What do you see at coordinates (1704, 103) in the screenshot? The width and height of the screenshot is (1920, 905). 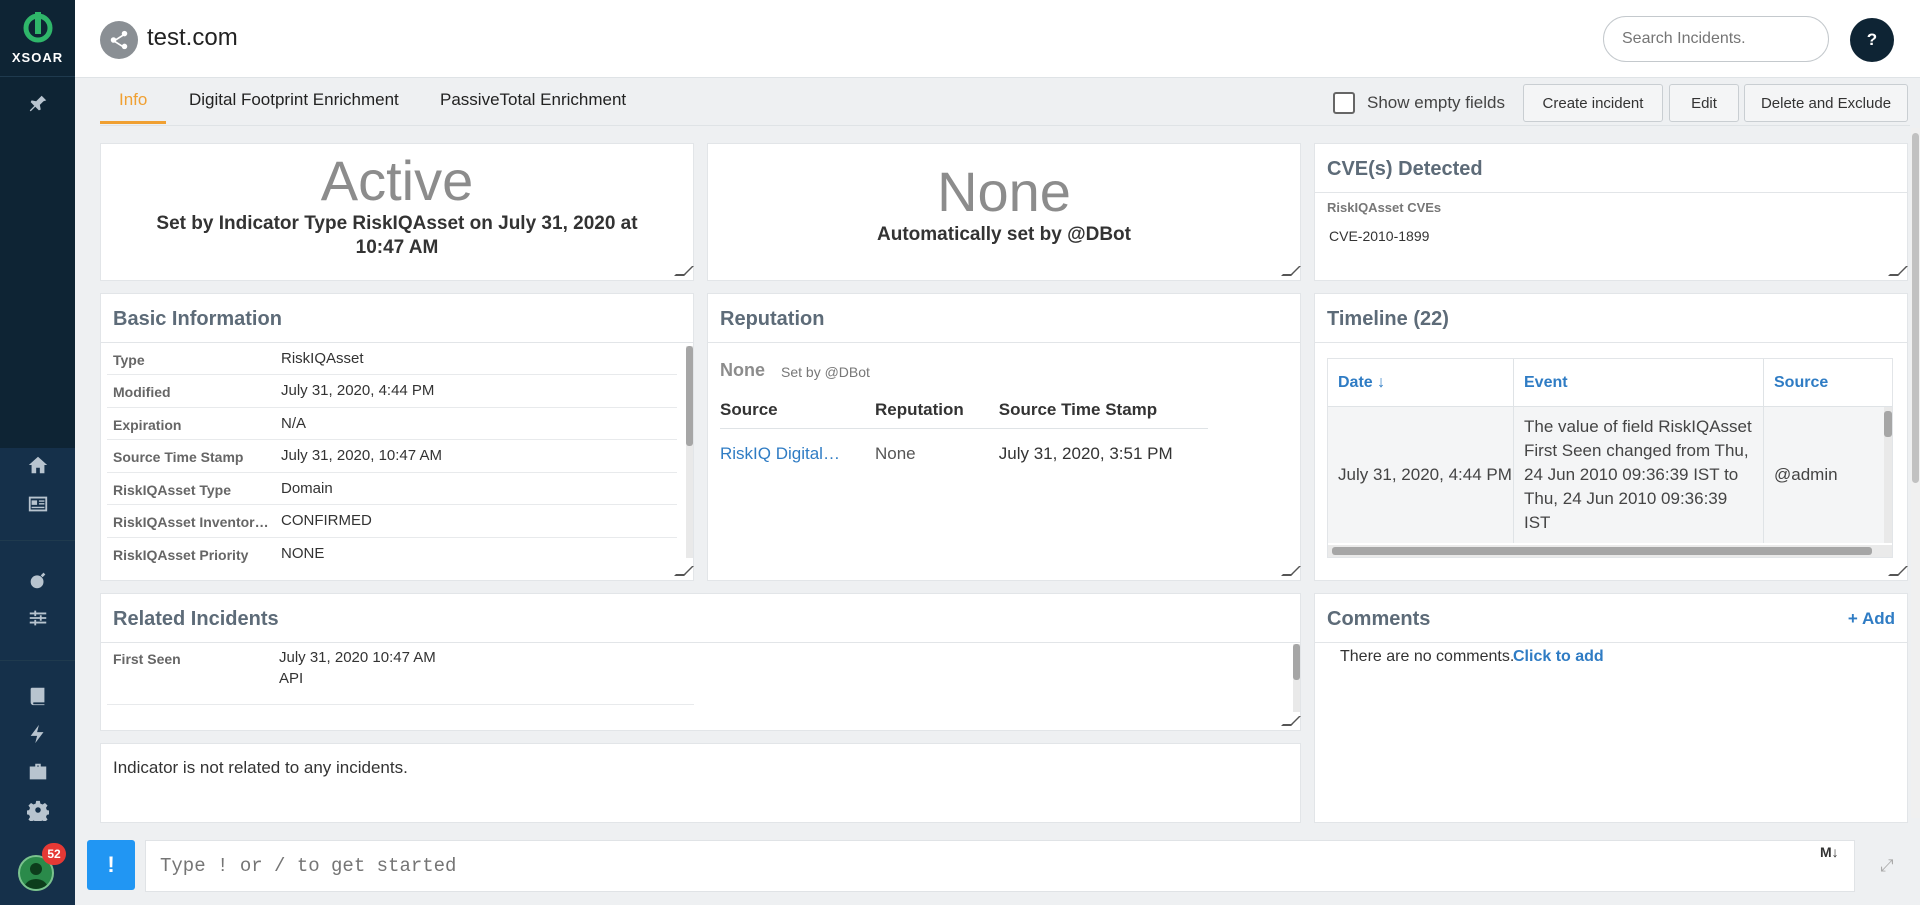 I see `edit-button: Edit` at bounding box center [1704, 103].